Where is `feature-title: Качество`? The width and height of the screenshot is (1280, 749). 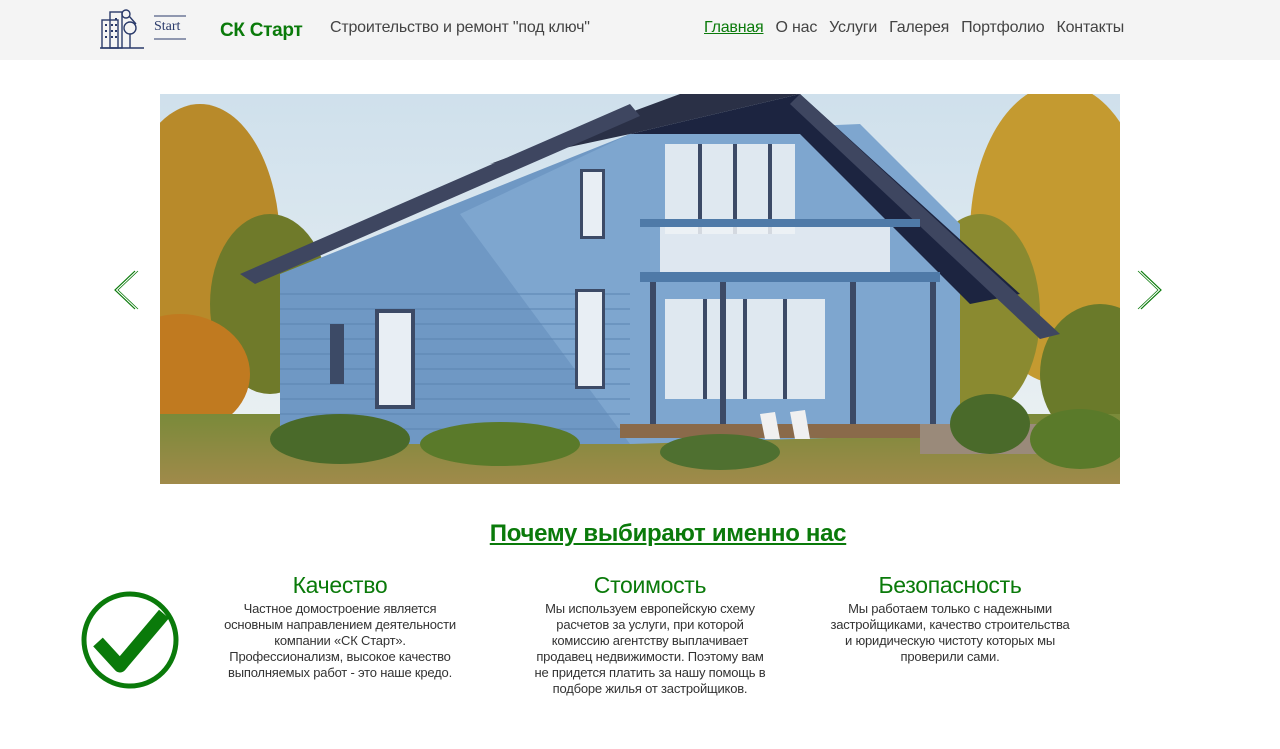 feature-title: Качество is located at coordinates (340, 585).